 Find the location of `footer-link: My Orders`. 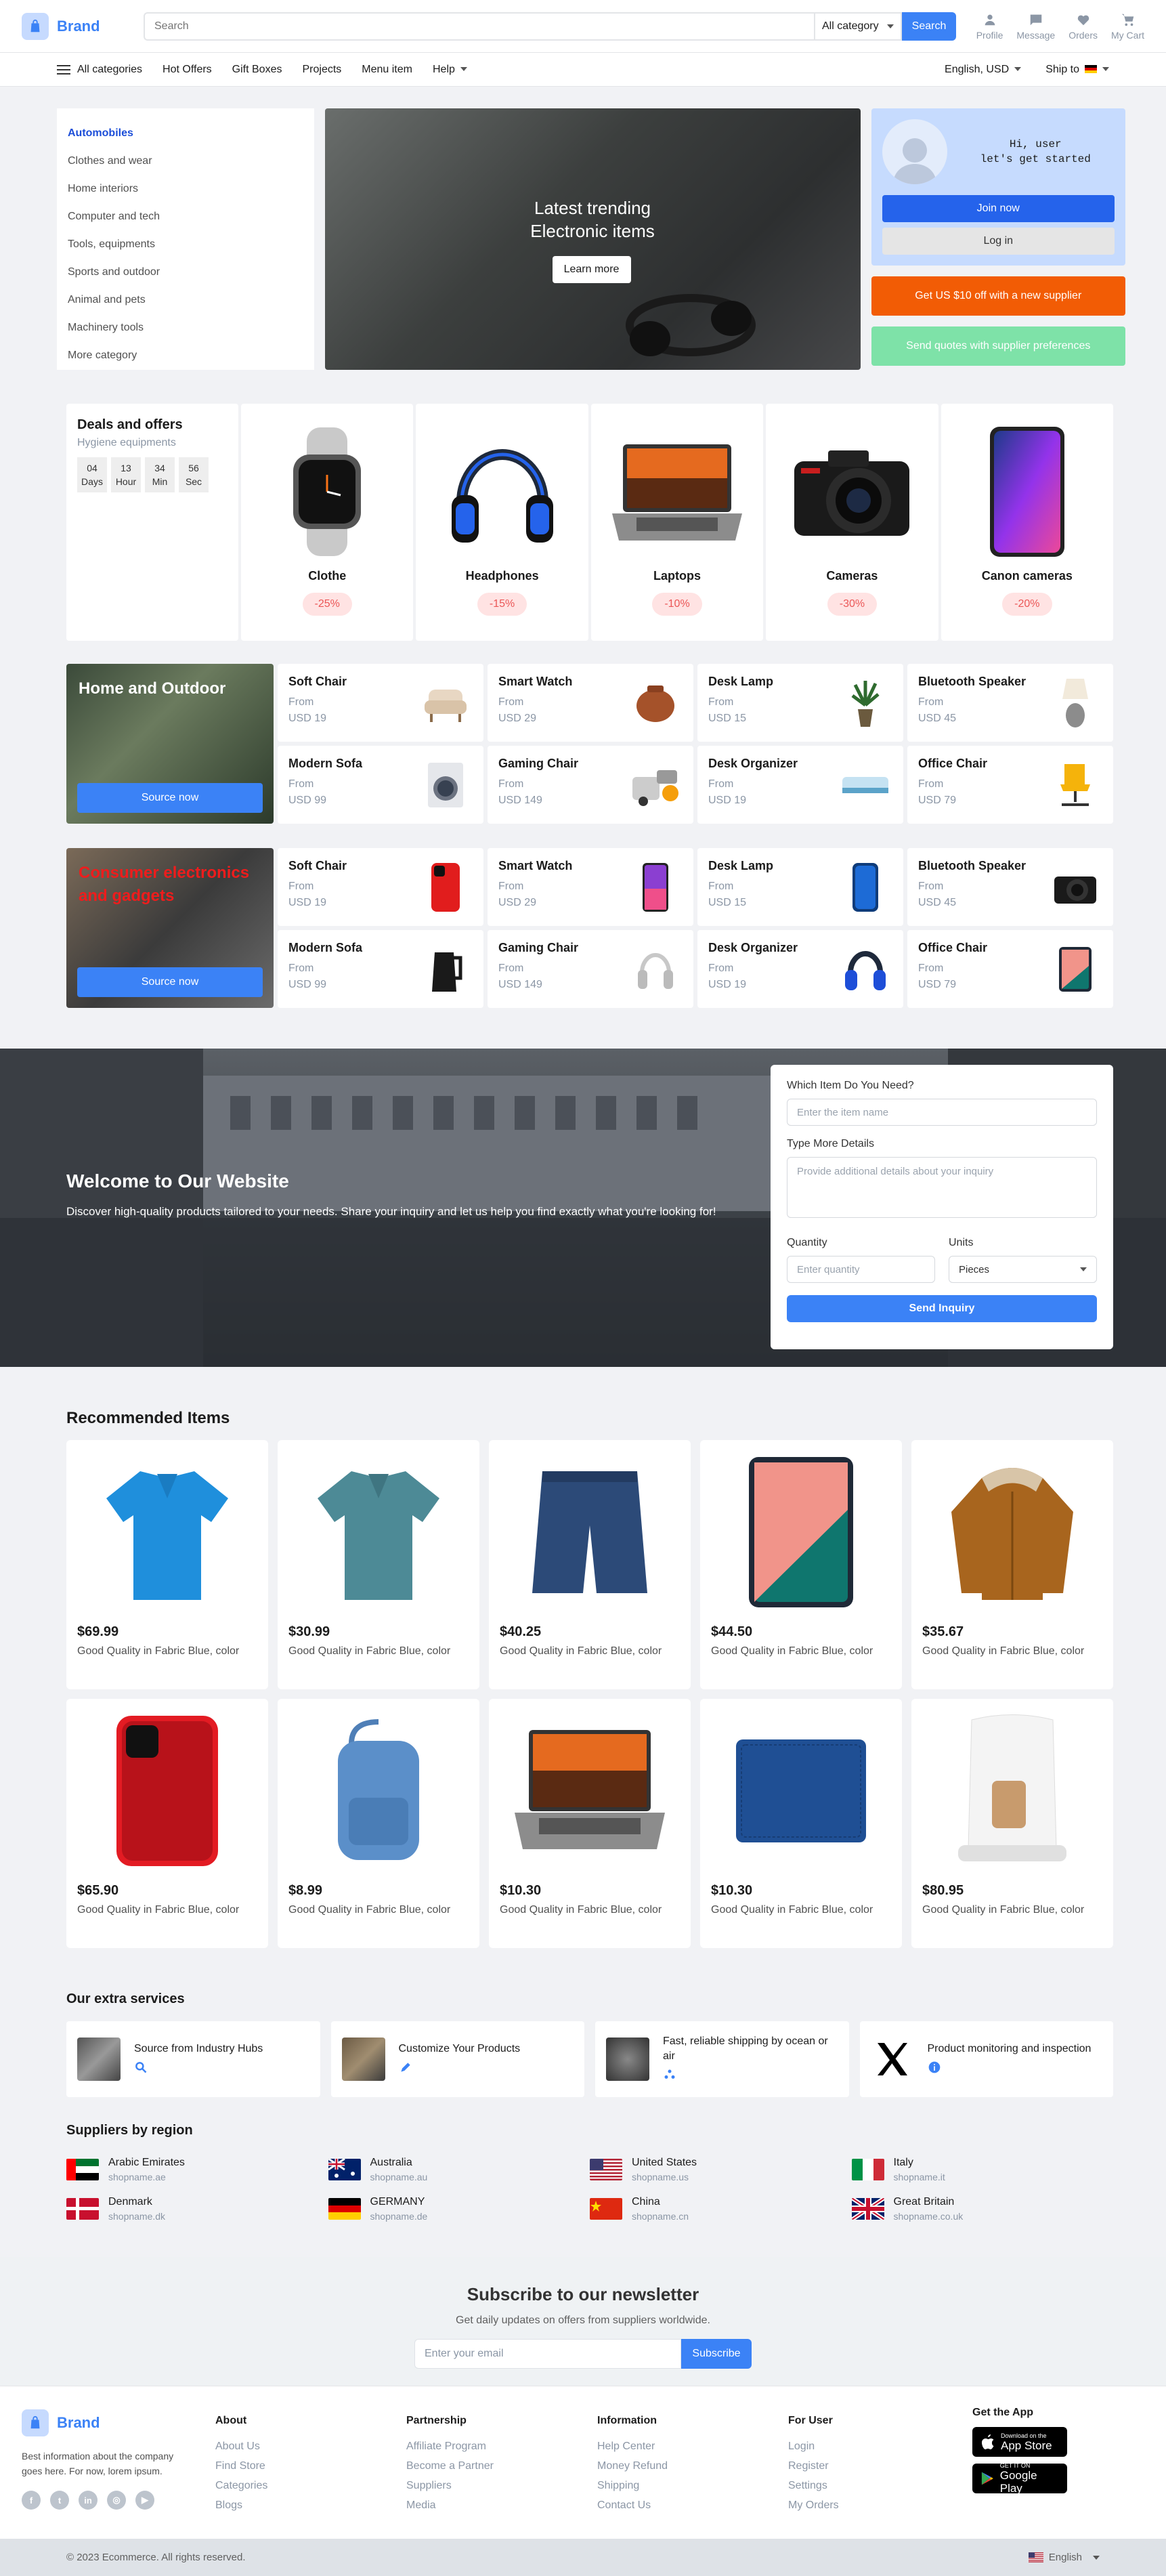

footer-link: My Orders is located at coordinates (813, 2505).